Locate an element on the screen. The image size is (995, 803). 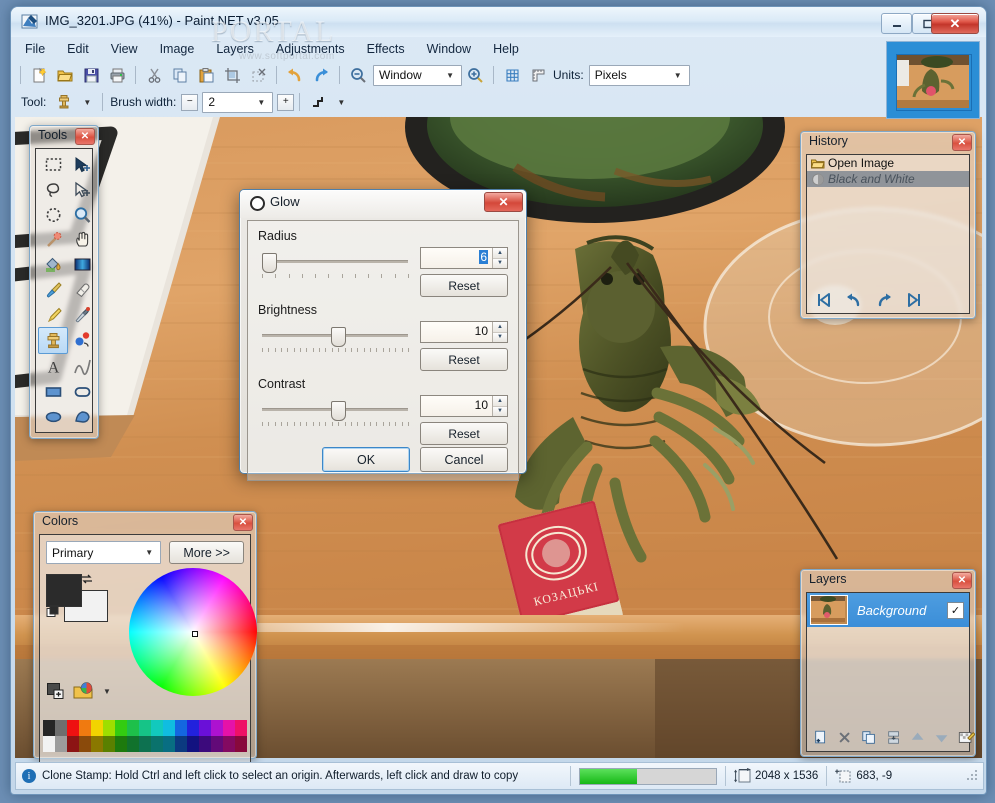
open-icon is located at coordinates (65, 75).